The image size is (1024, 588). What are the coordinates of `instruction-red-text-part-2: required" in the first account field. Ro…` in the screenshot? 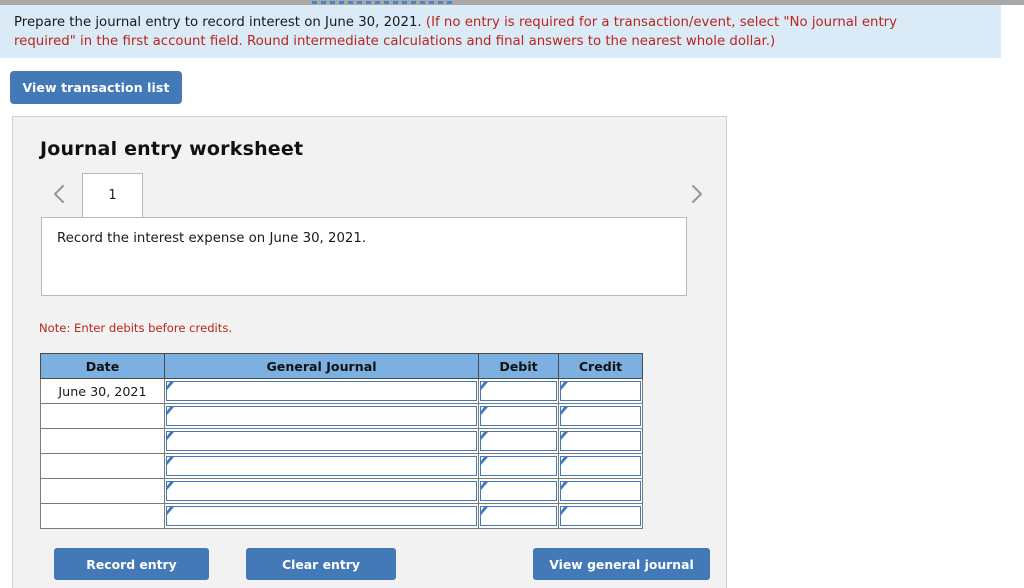 It's located at (395, 41).